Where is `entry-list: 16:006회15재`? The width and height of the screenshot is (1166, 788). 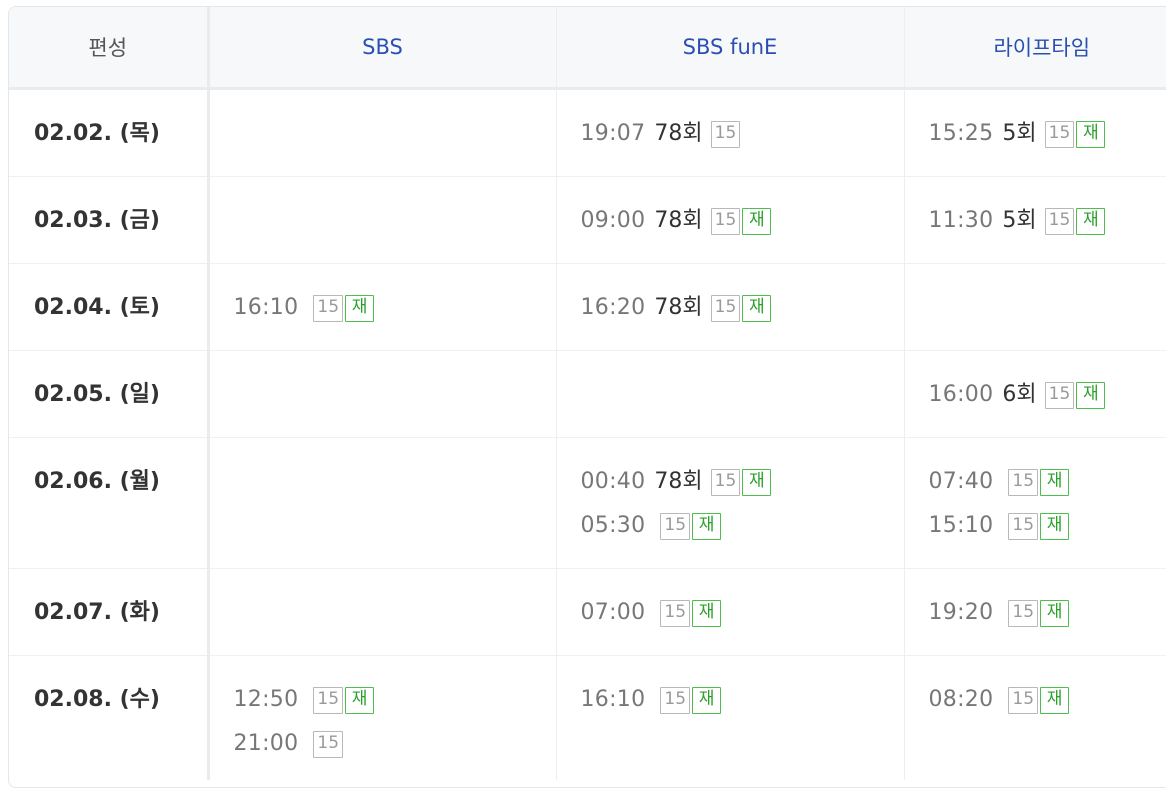
entry-list: 16:006회15재 is located at coordinates (1047, 395).